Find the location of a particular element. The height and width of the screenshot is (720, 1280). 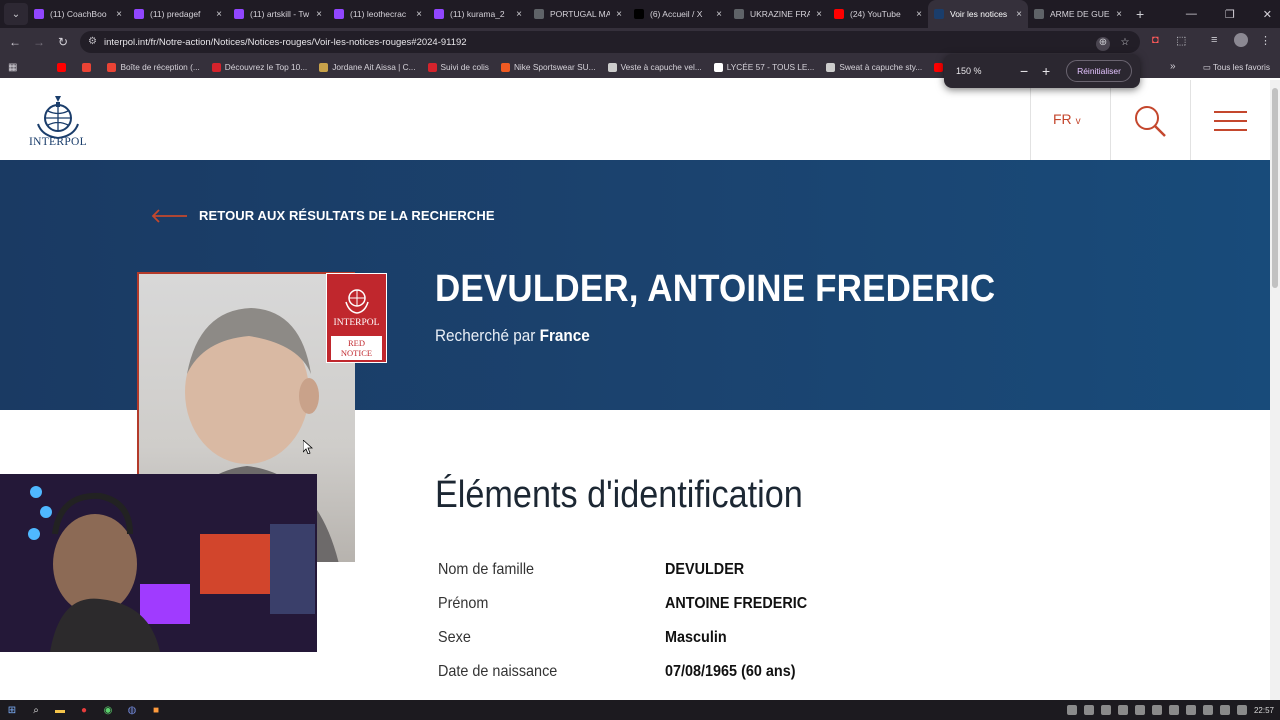

tab-title: PORTUGAL MA is located at coordinates (580, 14).